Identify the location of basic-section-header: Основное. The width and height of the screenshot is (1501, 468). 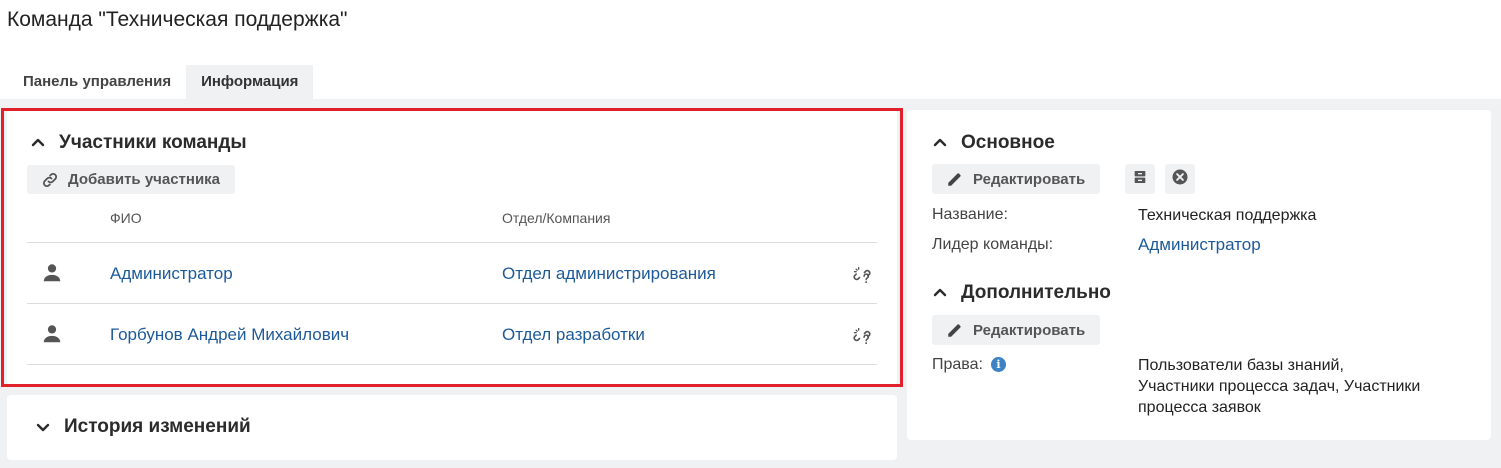
(993, 143).